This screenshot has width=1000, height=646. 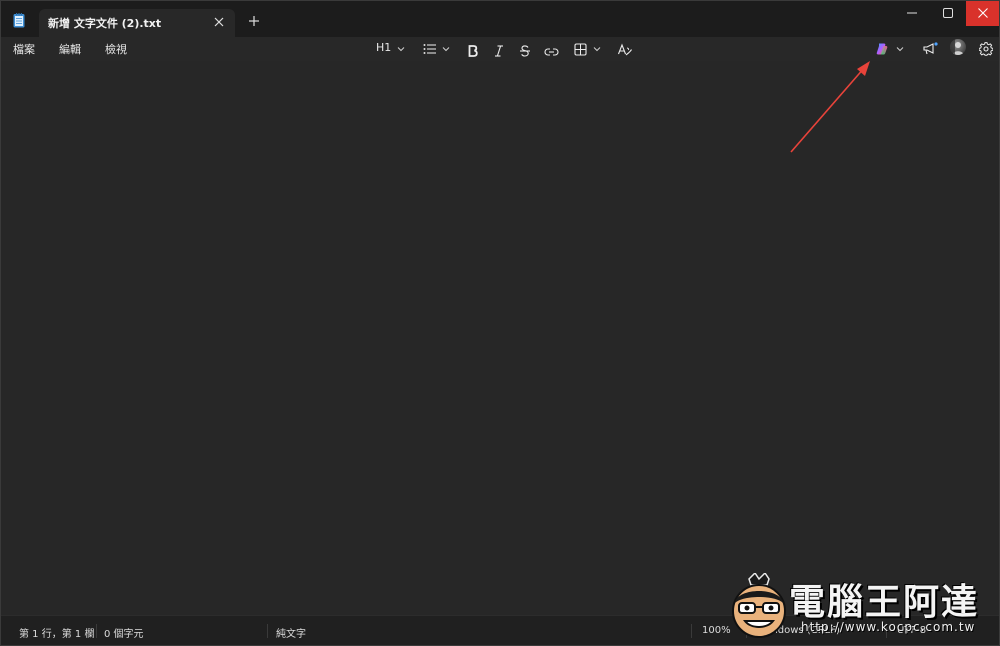 I want to click on gear-icon, so click(x=986, y=49).